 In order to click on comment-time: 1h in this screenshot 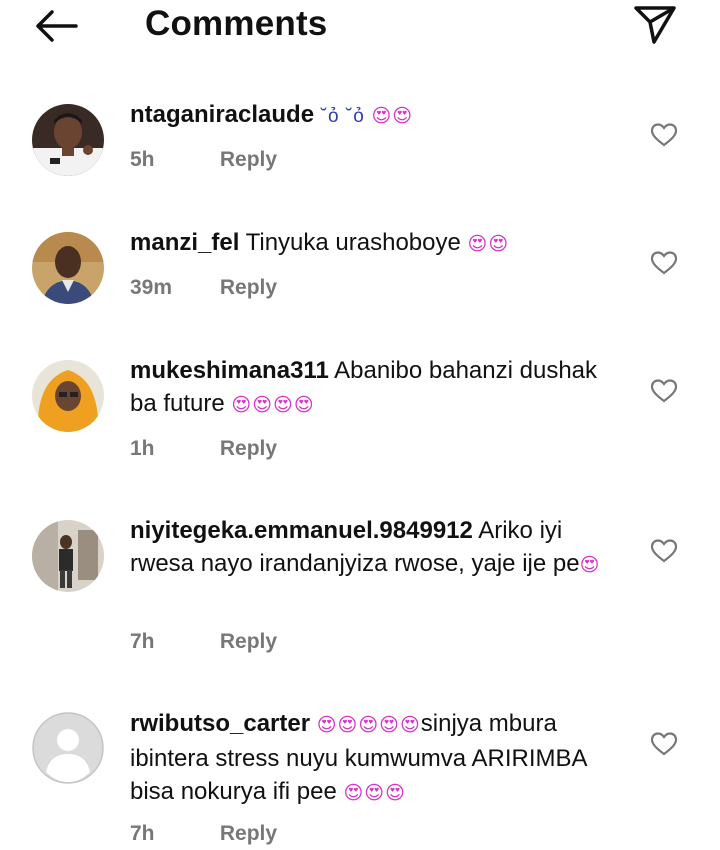, I will do `click(142, 448)`.